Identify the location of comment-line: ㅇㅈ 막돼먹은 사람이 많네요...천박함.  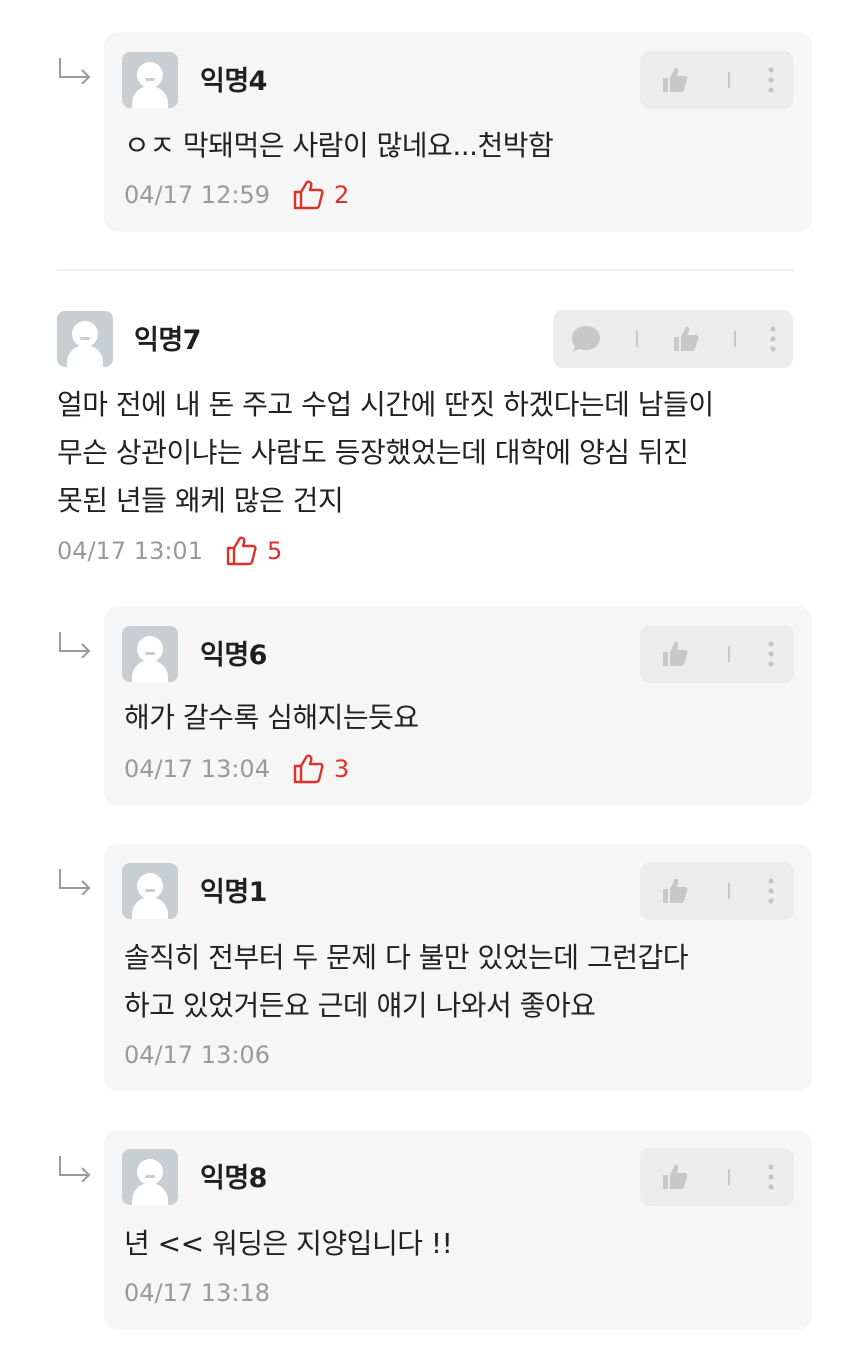
(339, 145).